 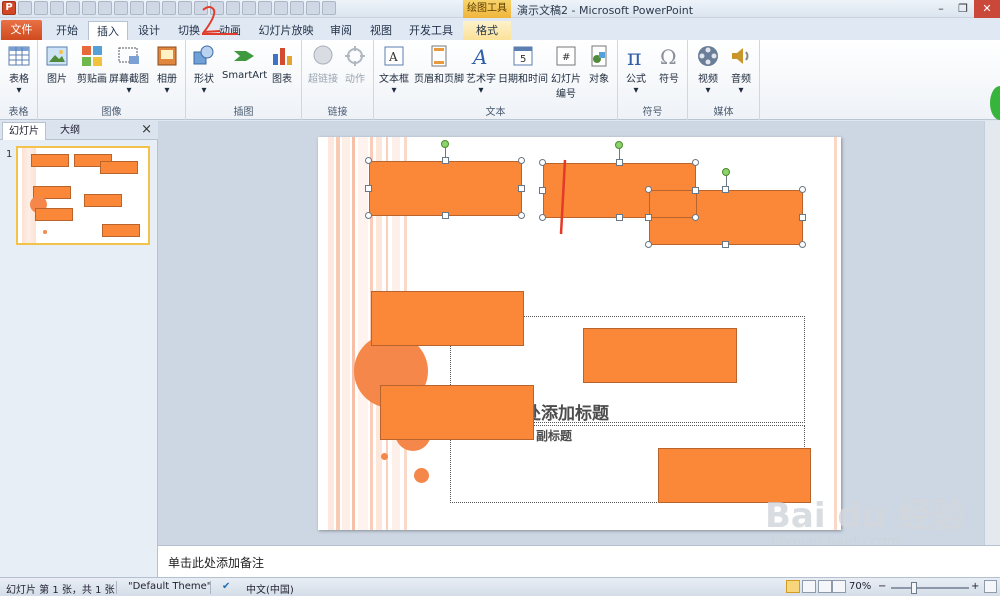 I want to click on pane-close-icon: ×, so click(x=146, y=129).